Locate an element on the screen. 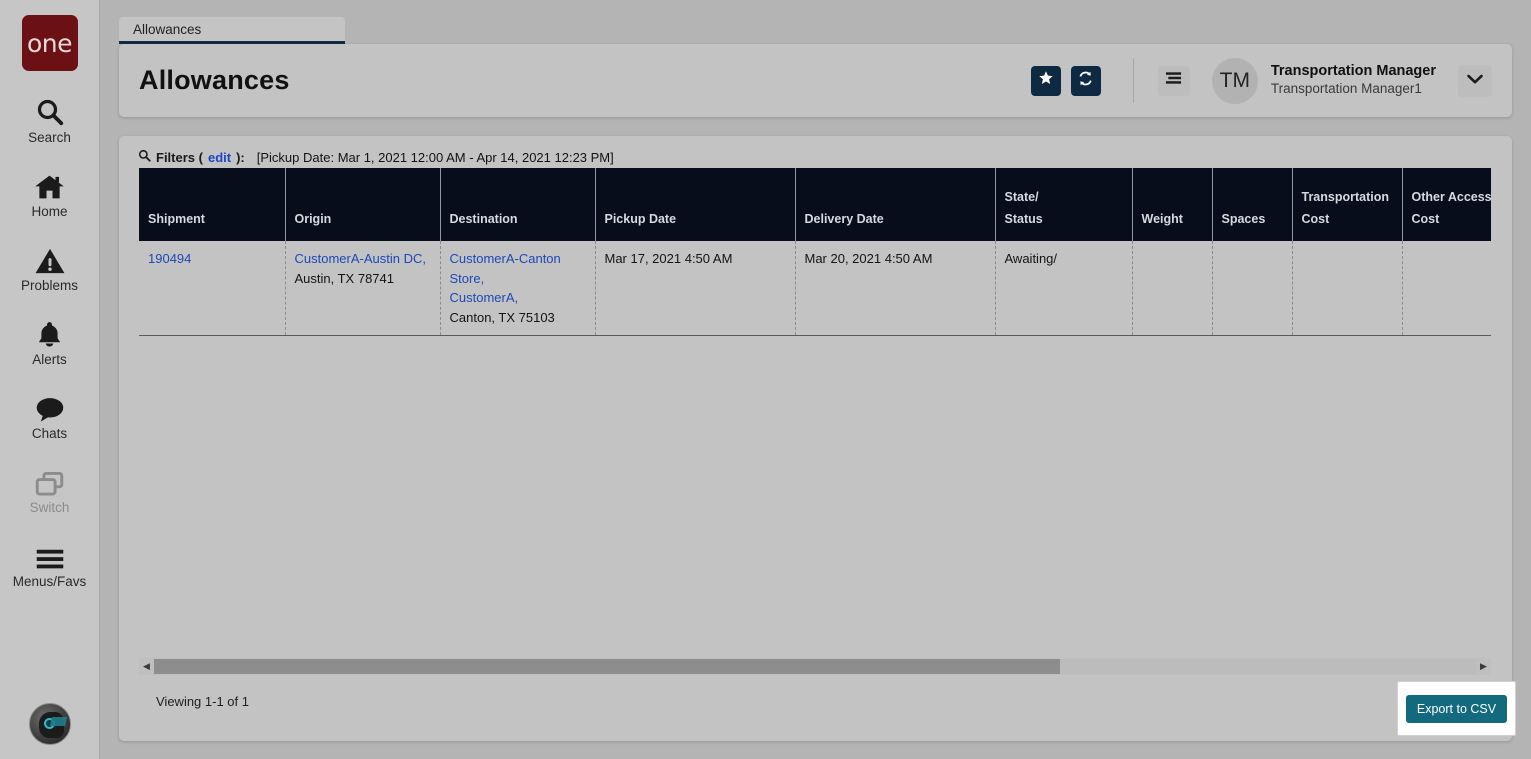 Image resolution: width=1531 pixels, height=759 pixels. cell-delivery-date: Mar 20, 2021 4:50 AM is located at coordinates (895, 288).